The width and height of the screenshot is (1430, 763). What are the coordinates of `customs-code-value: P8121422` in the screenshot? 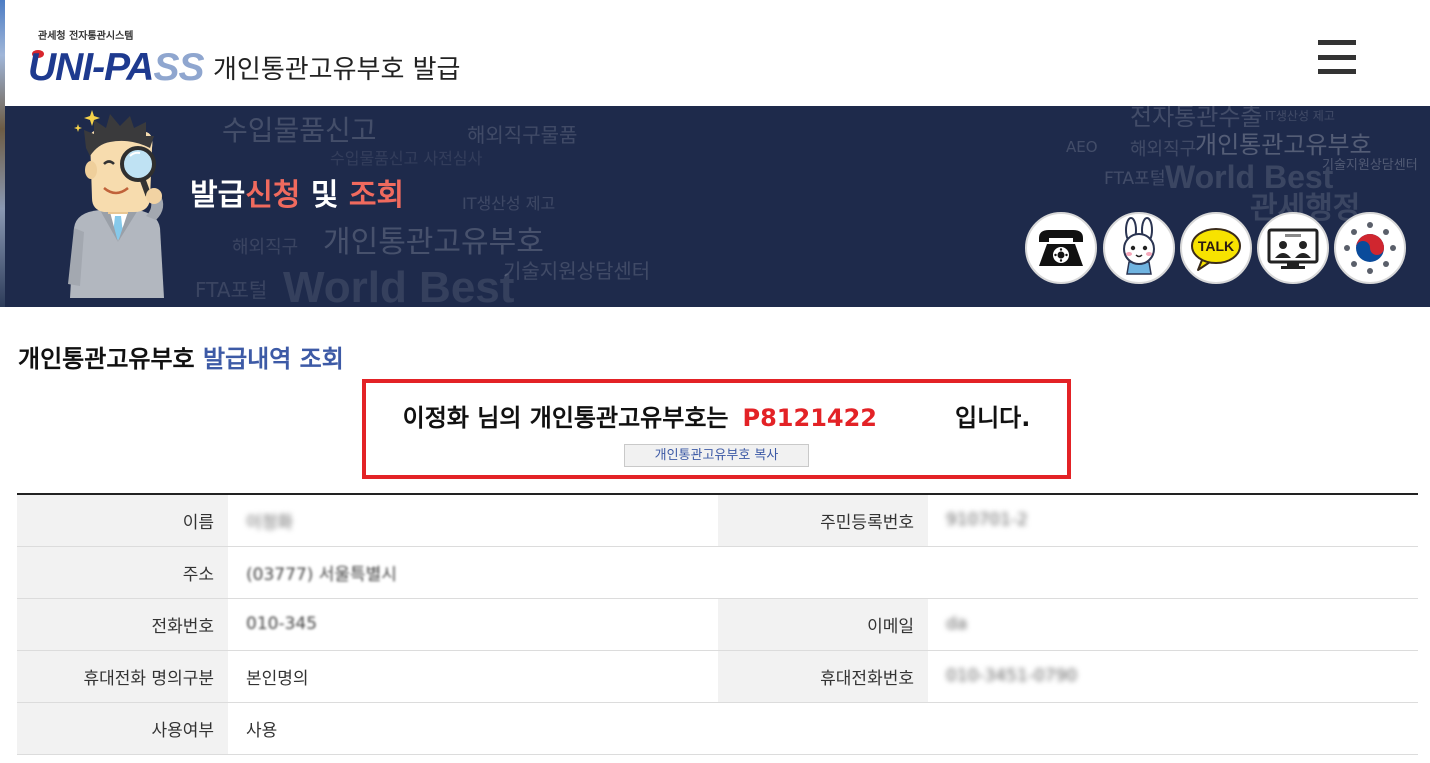 It's located at (809, 418).